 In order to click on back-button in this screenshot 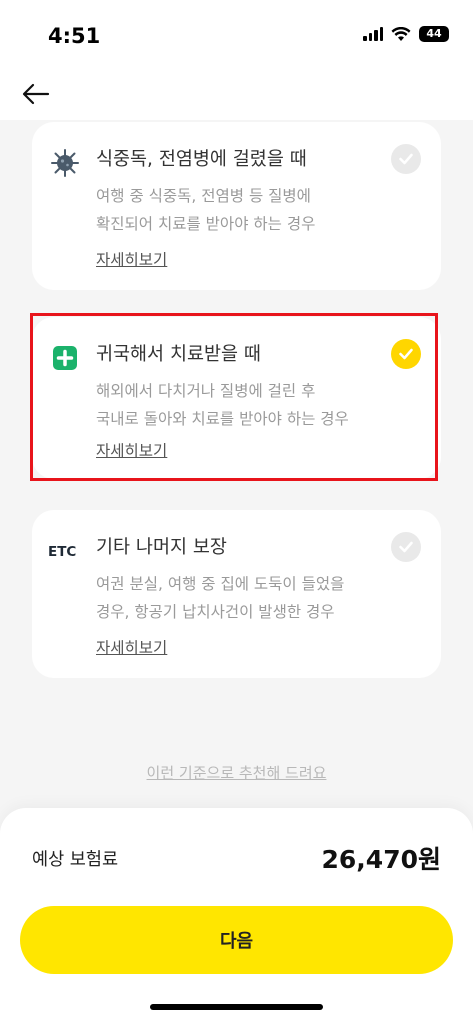, I will do `click(36, 94)`.